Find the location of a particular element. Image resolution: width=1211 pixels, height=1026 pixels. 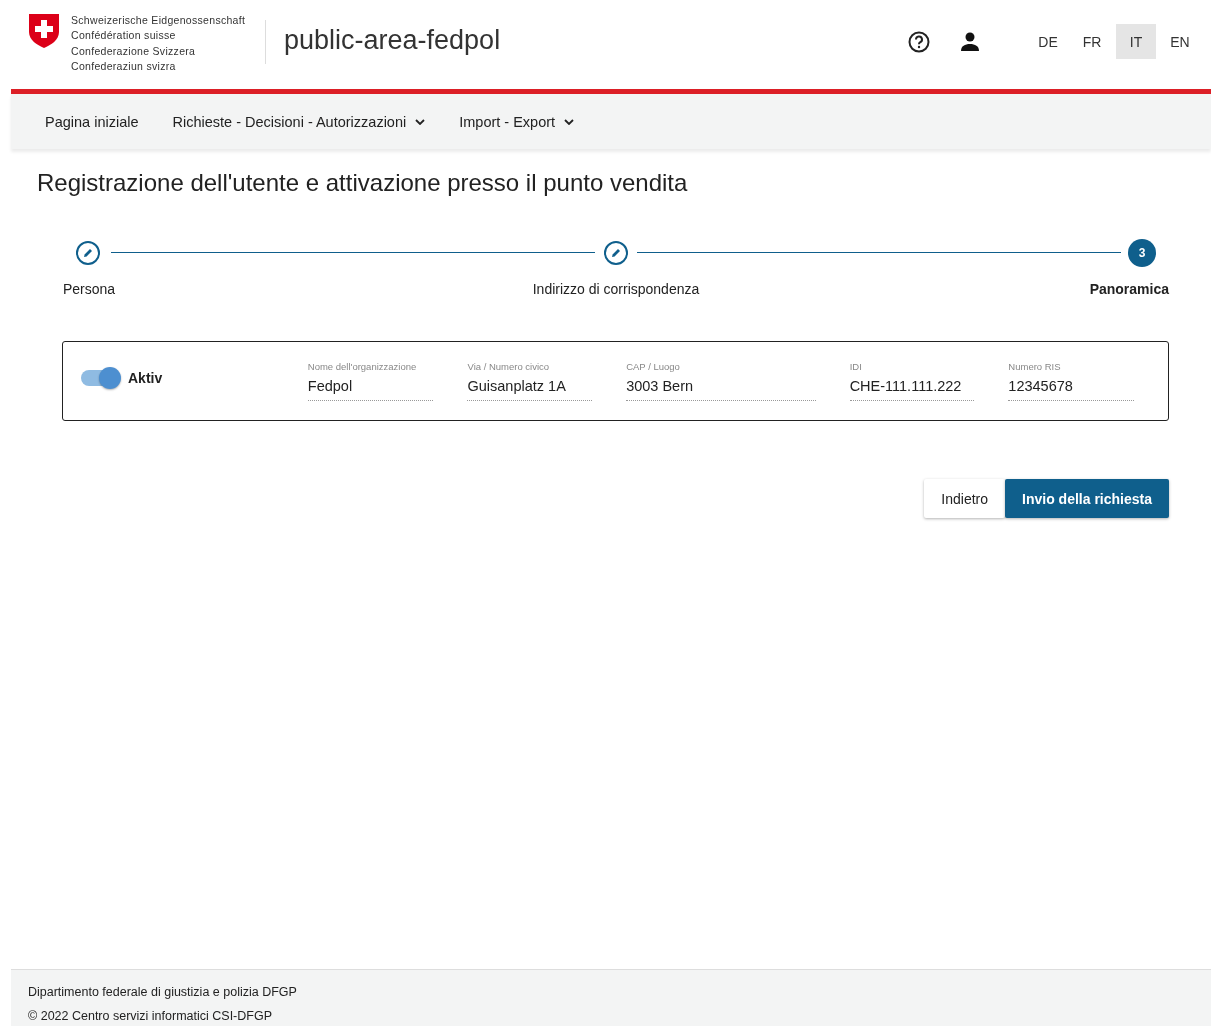

swiss-shield-icon is located at coordinates (44, 31).